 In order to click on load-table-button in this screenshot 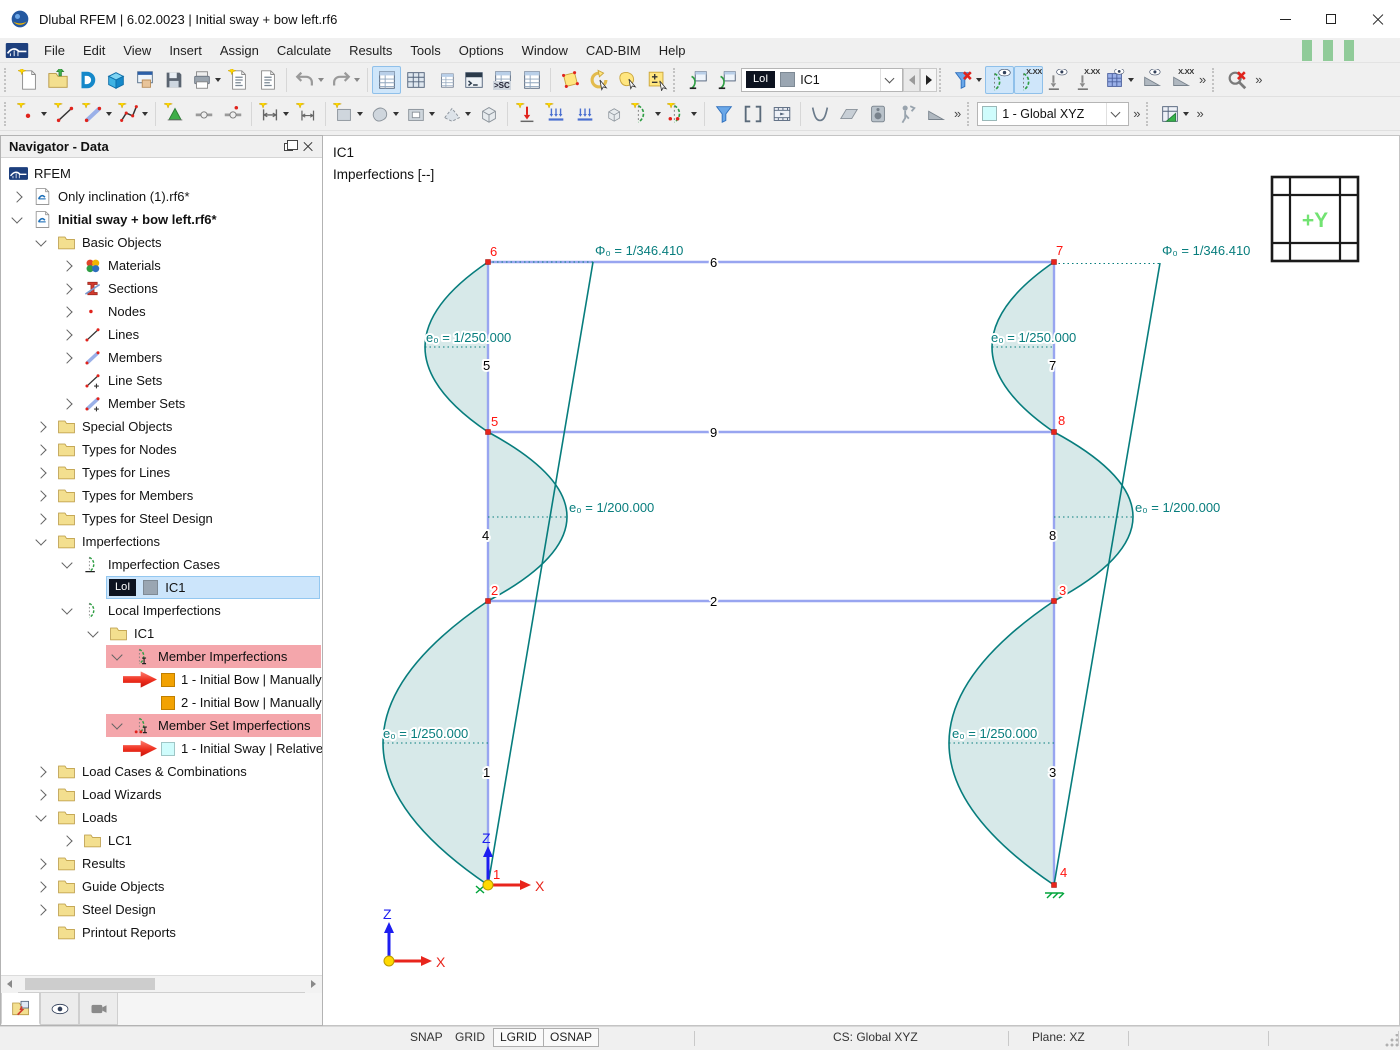, I will do `click(1119, 80)`.